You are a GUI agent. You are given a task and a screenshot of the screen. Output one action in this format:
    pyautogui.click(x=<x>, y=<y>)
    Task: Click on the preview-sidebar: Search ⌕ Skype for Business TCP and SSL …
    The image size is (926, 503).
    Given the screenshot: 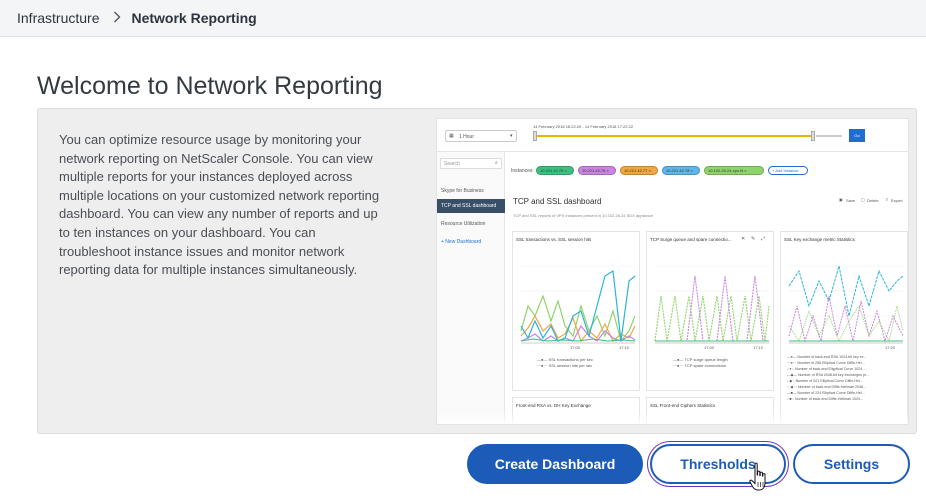 What is the action you would take?
    pyautogui.click(x=471, y=288)
    